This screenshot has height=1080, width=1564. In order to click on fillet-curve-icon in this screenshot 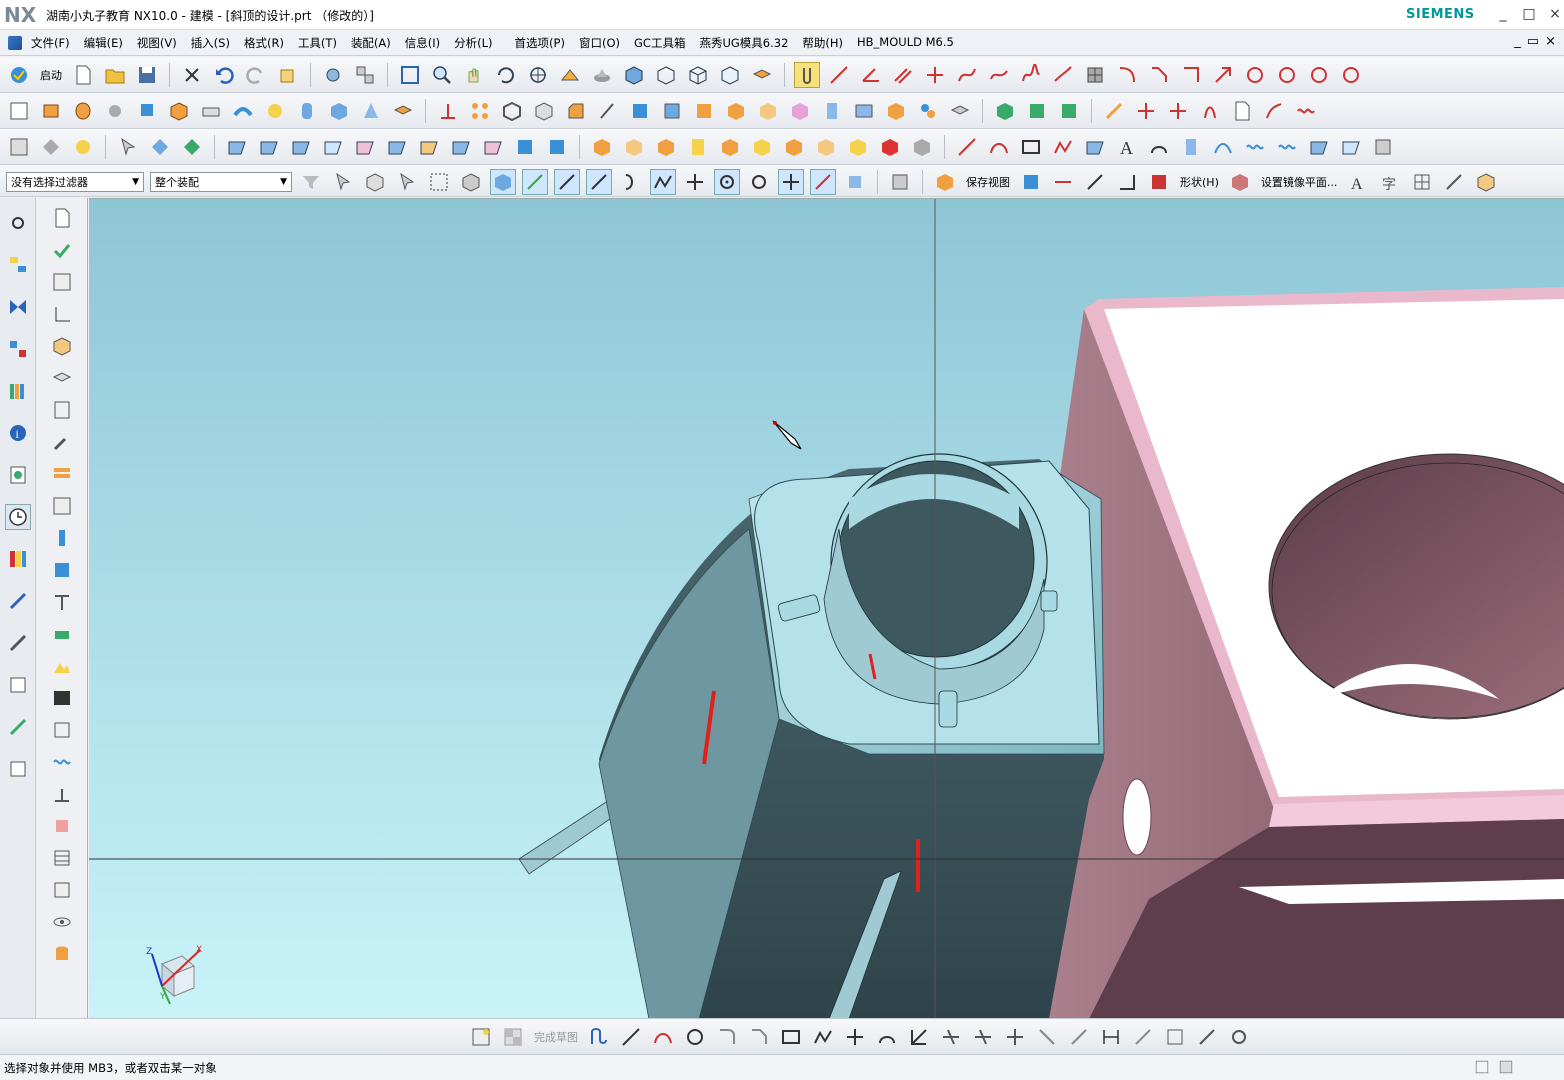, I will do `click(1127, 75)`.